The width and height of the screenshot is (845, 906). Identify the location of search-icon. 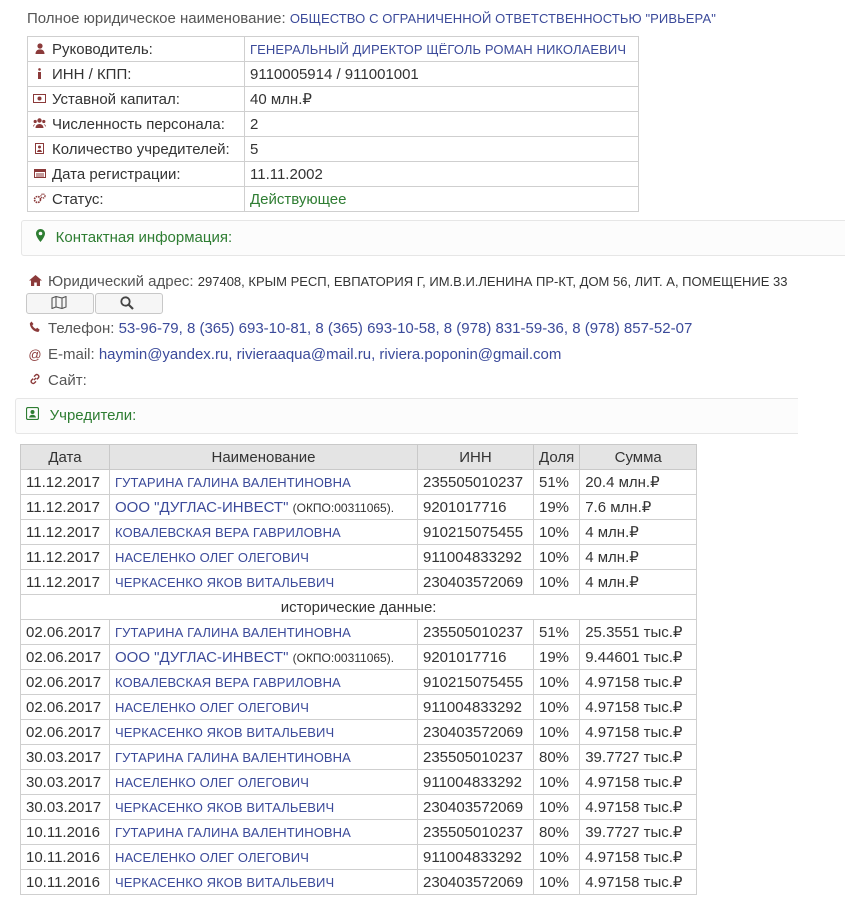
(127, 303).